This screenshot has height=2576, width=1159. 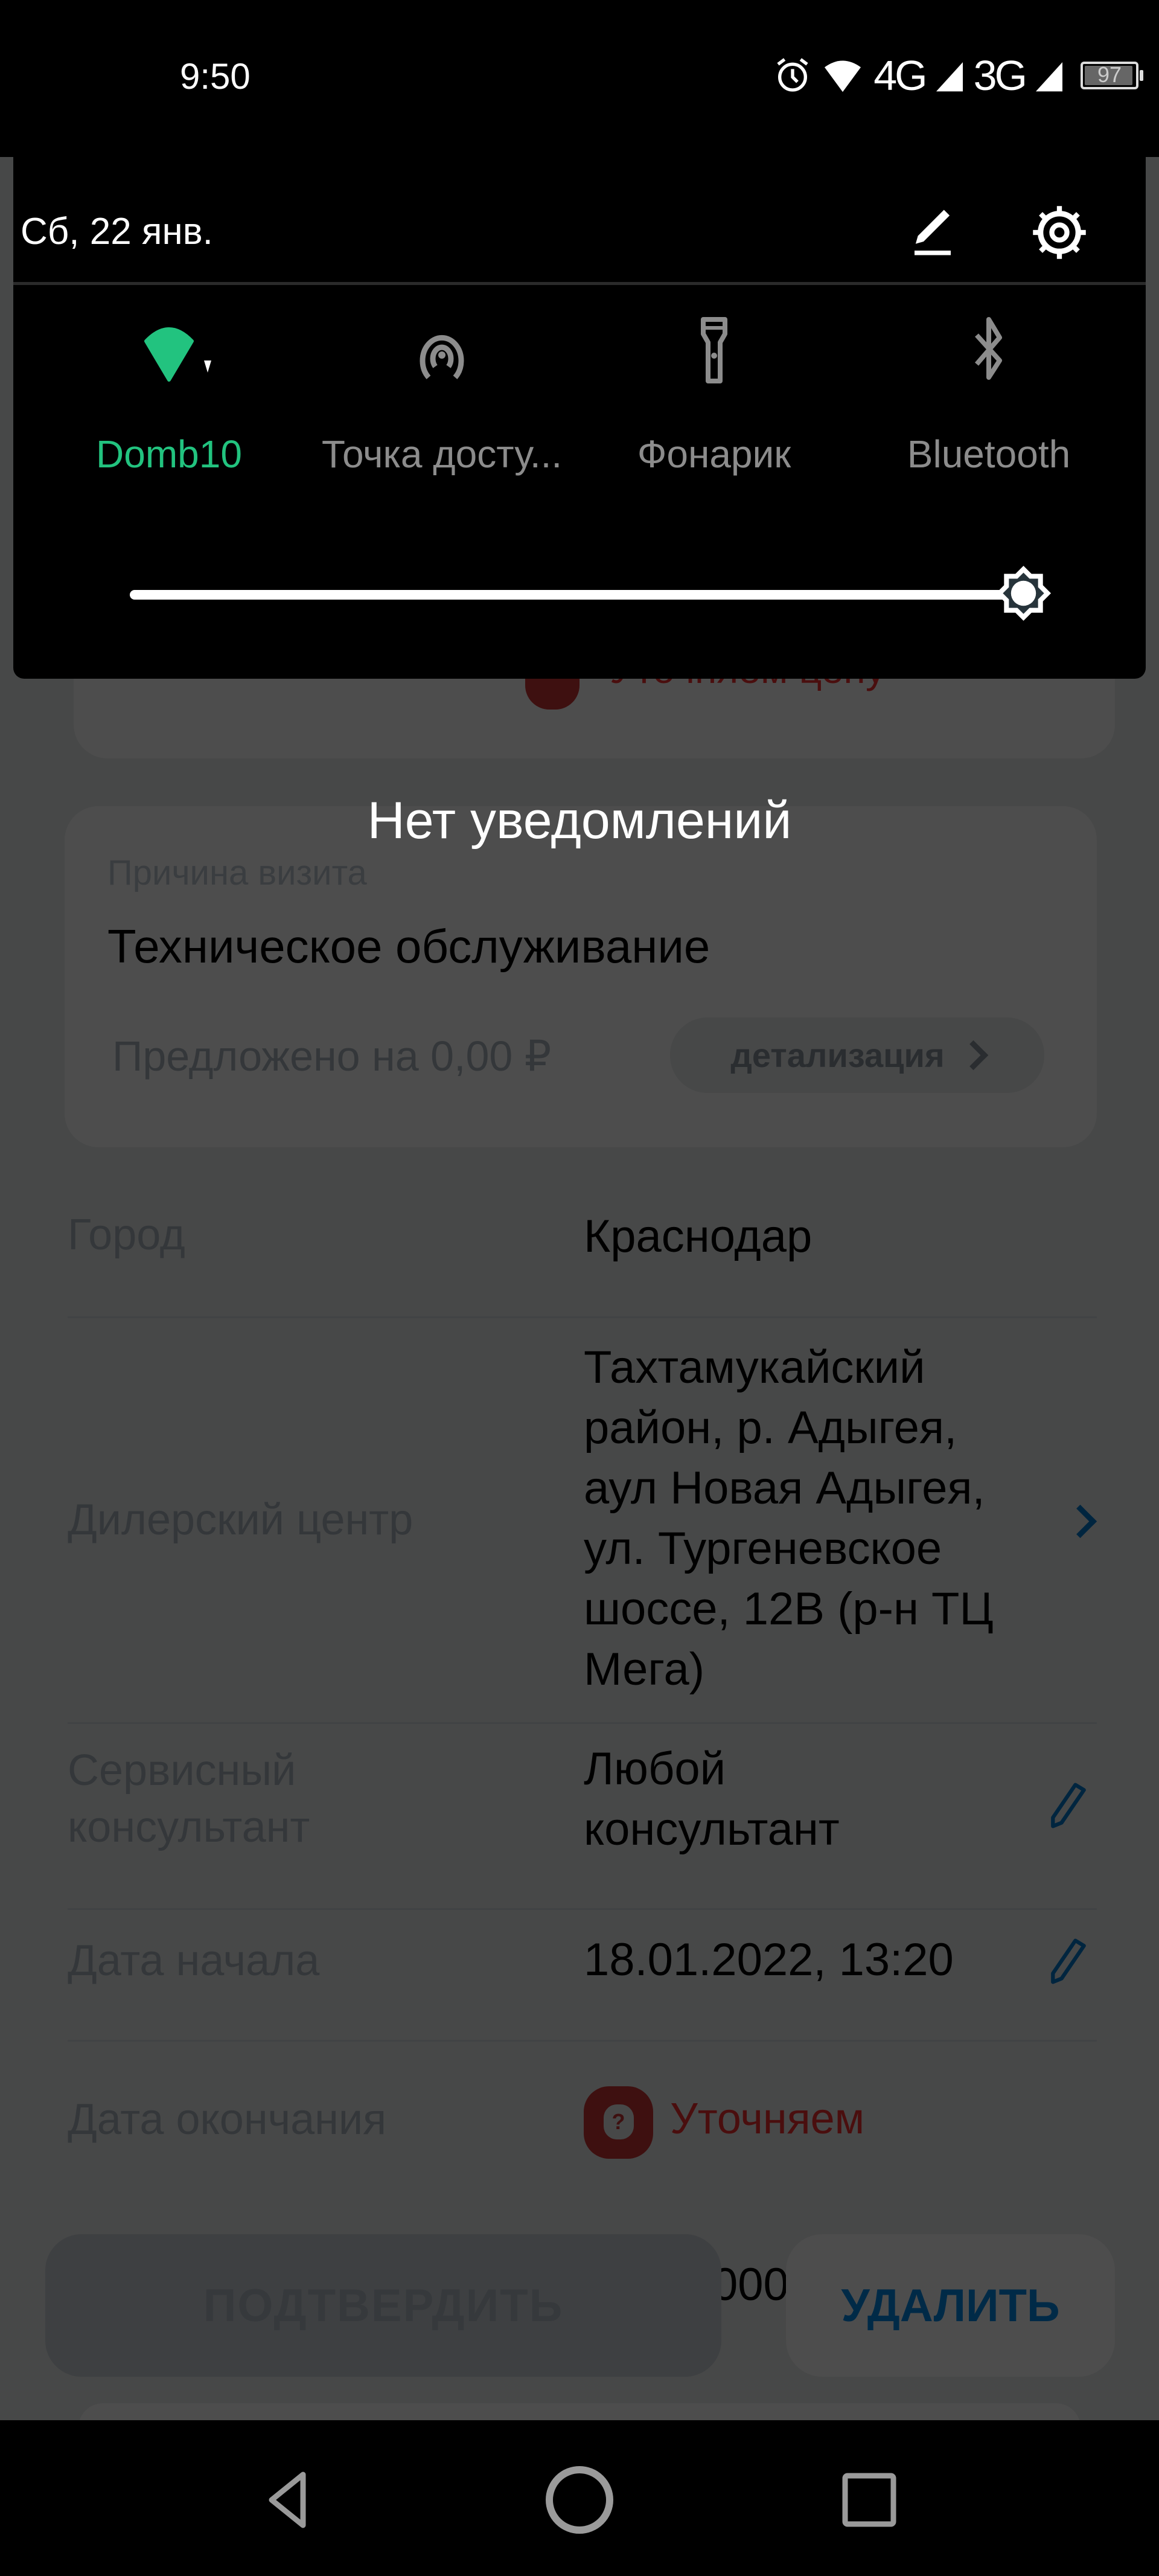 I want to click on edit-start-date-button, so click(x=1068, y=1961).